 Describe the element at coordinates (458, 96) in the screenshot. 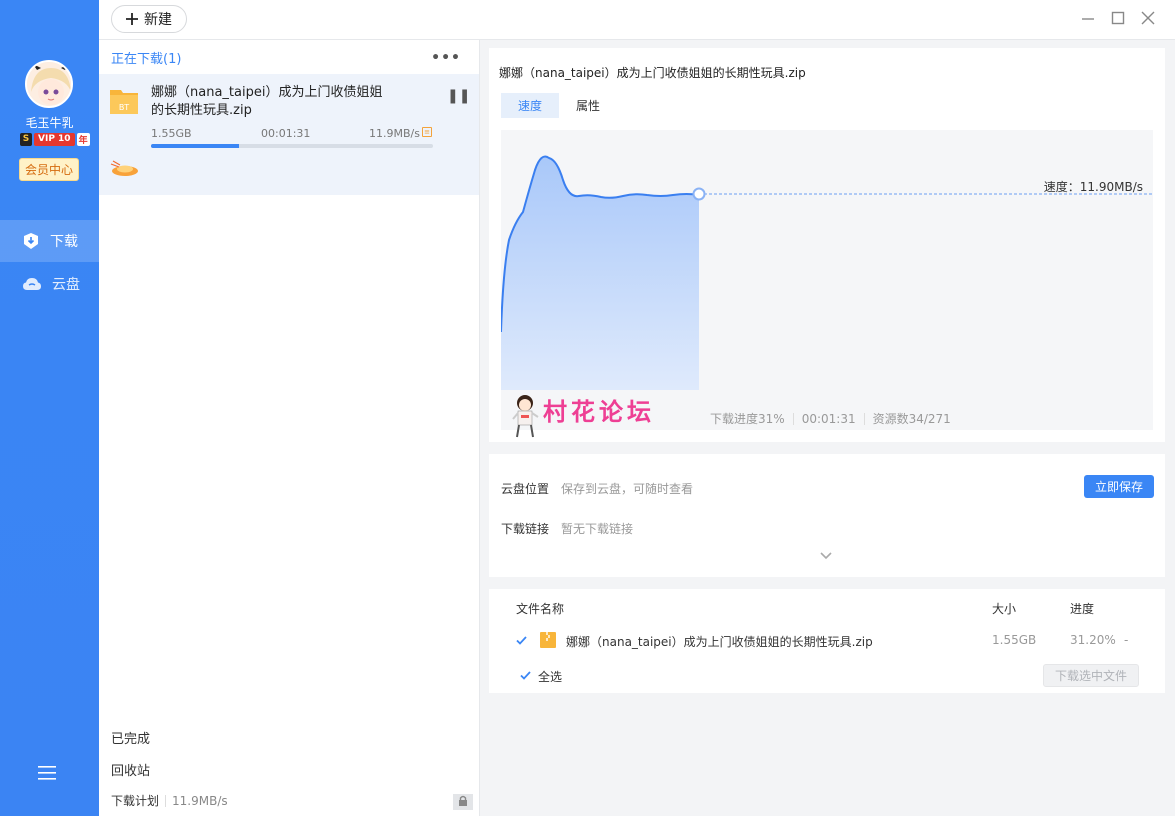

I see `pause-icon: ❚❚` at that location.